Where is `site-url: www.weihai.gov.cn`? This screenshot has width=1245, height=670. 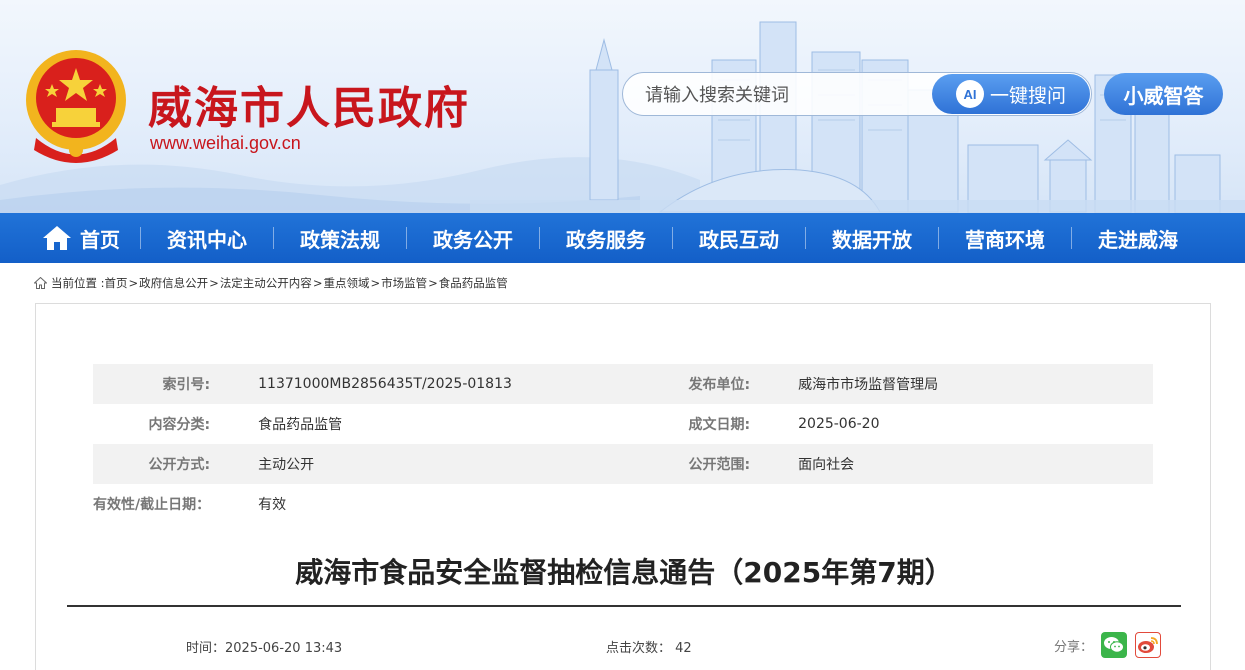 site-url: www.weihai.gov.cn is located at coordinates (225, 143).